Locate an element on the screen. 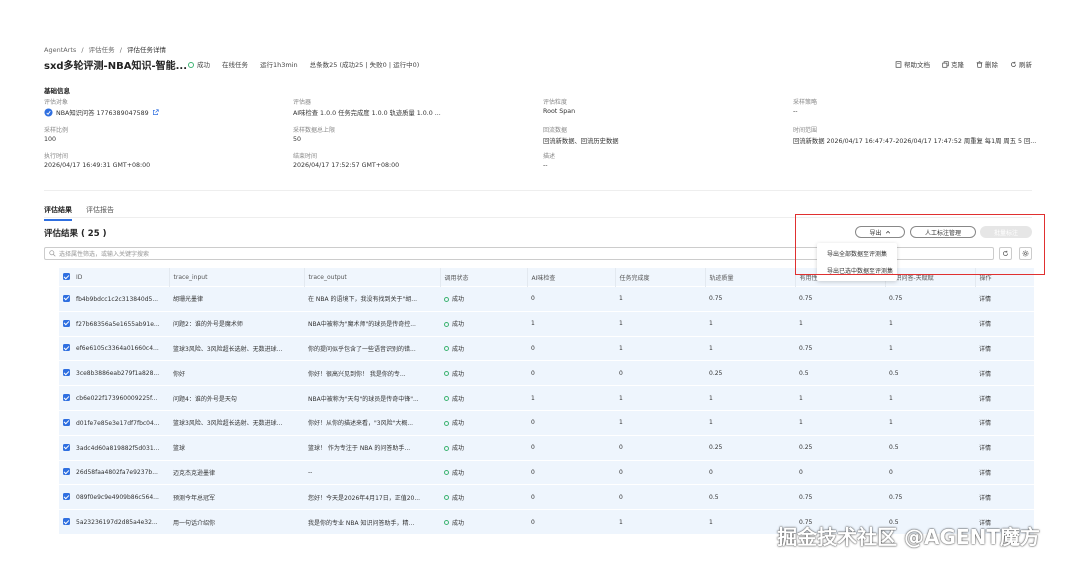  breadcrumb: AgentArts / 评估任务 / 评估任务详情 is located at coordinates (106, 49).